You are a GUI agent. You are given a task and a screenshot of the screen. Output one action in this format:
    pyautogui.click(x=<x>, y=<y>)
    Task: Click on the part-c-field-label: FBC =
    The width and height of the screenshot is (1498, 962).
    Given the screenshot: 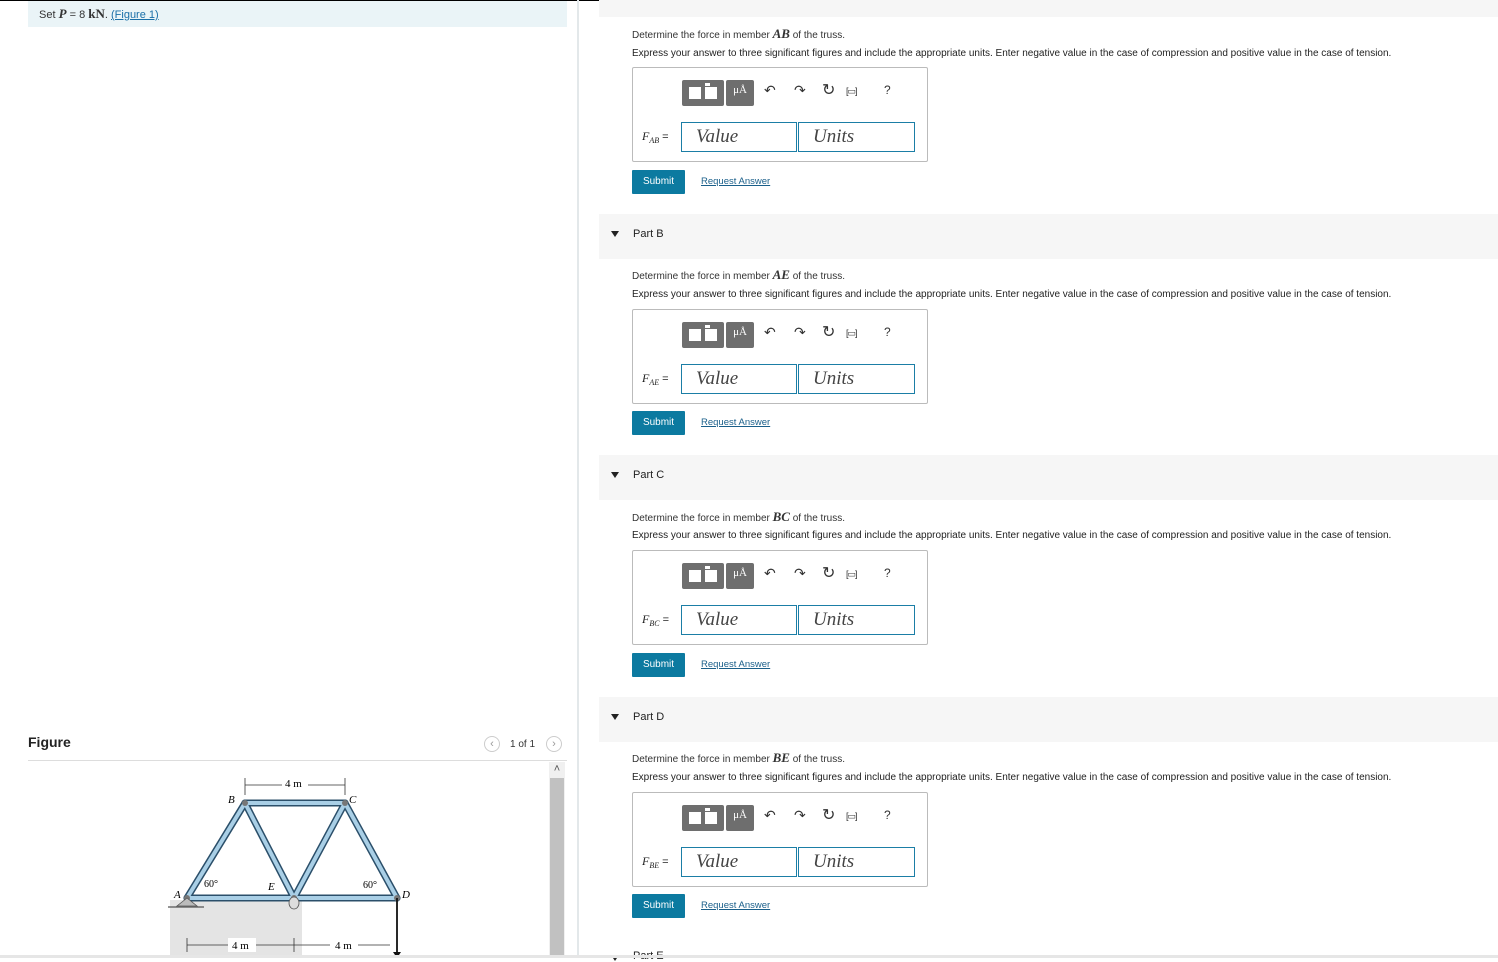 What is the action you would take?
    pyautogui.click(x=655, y=620)
    